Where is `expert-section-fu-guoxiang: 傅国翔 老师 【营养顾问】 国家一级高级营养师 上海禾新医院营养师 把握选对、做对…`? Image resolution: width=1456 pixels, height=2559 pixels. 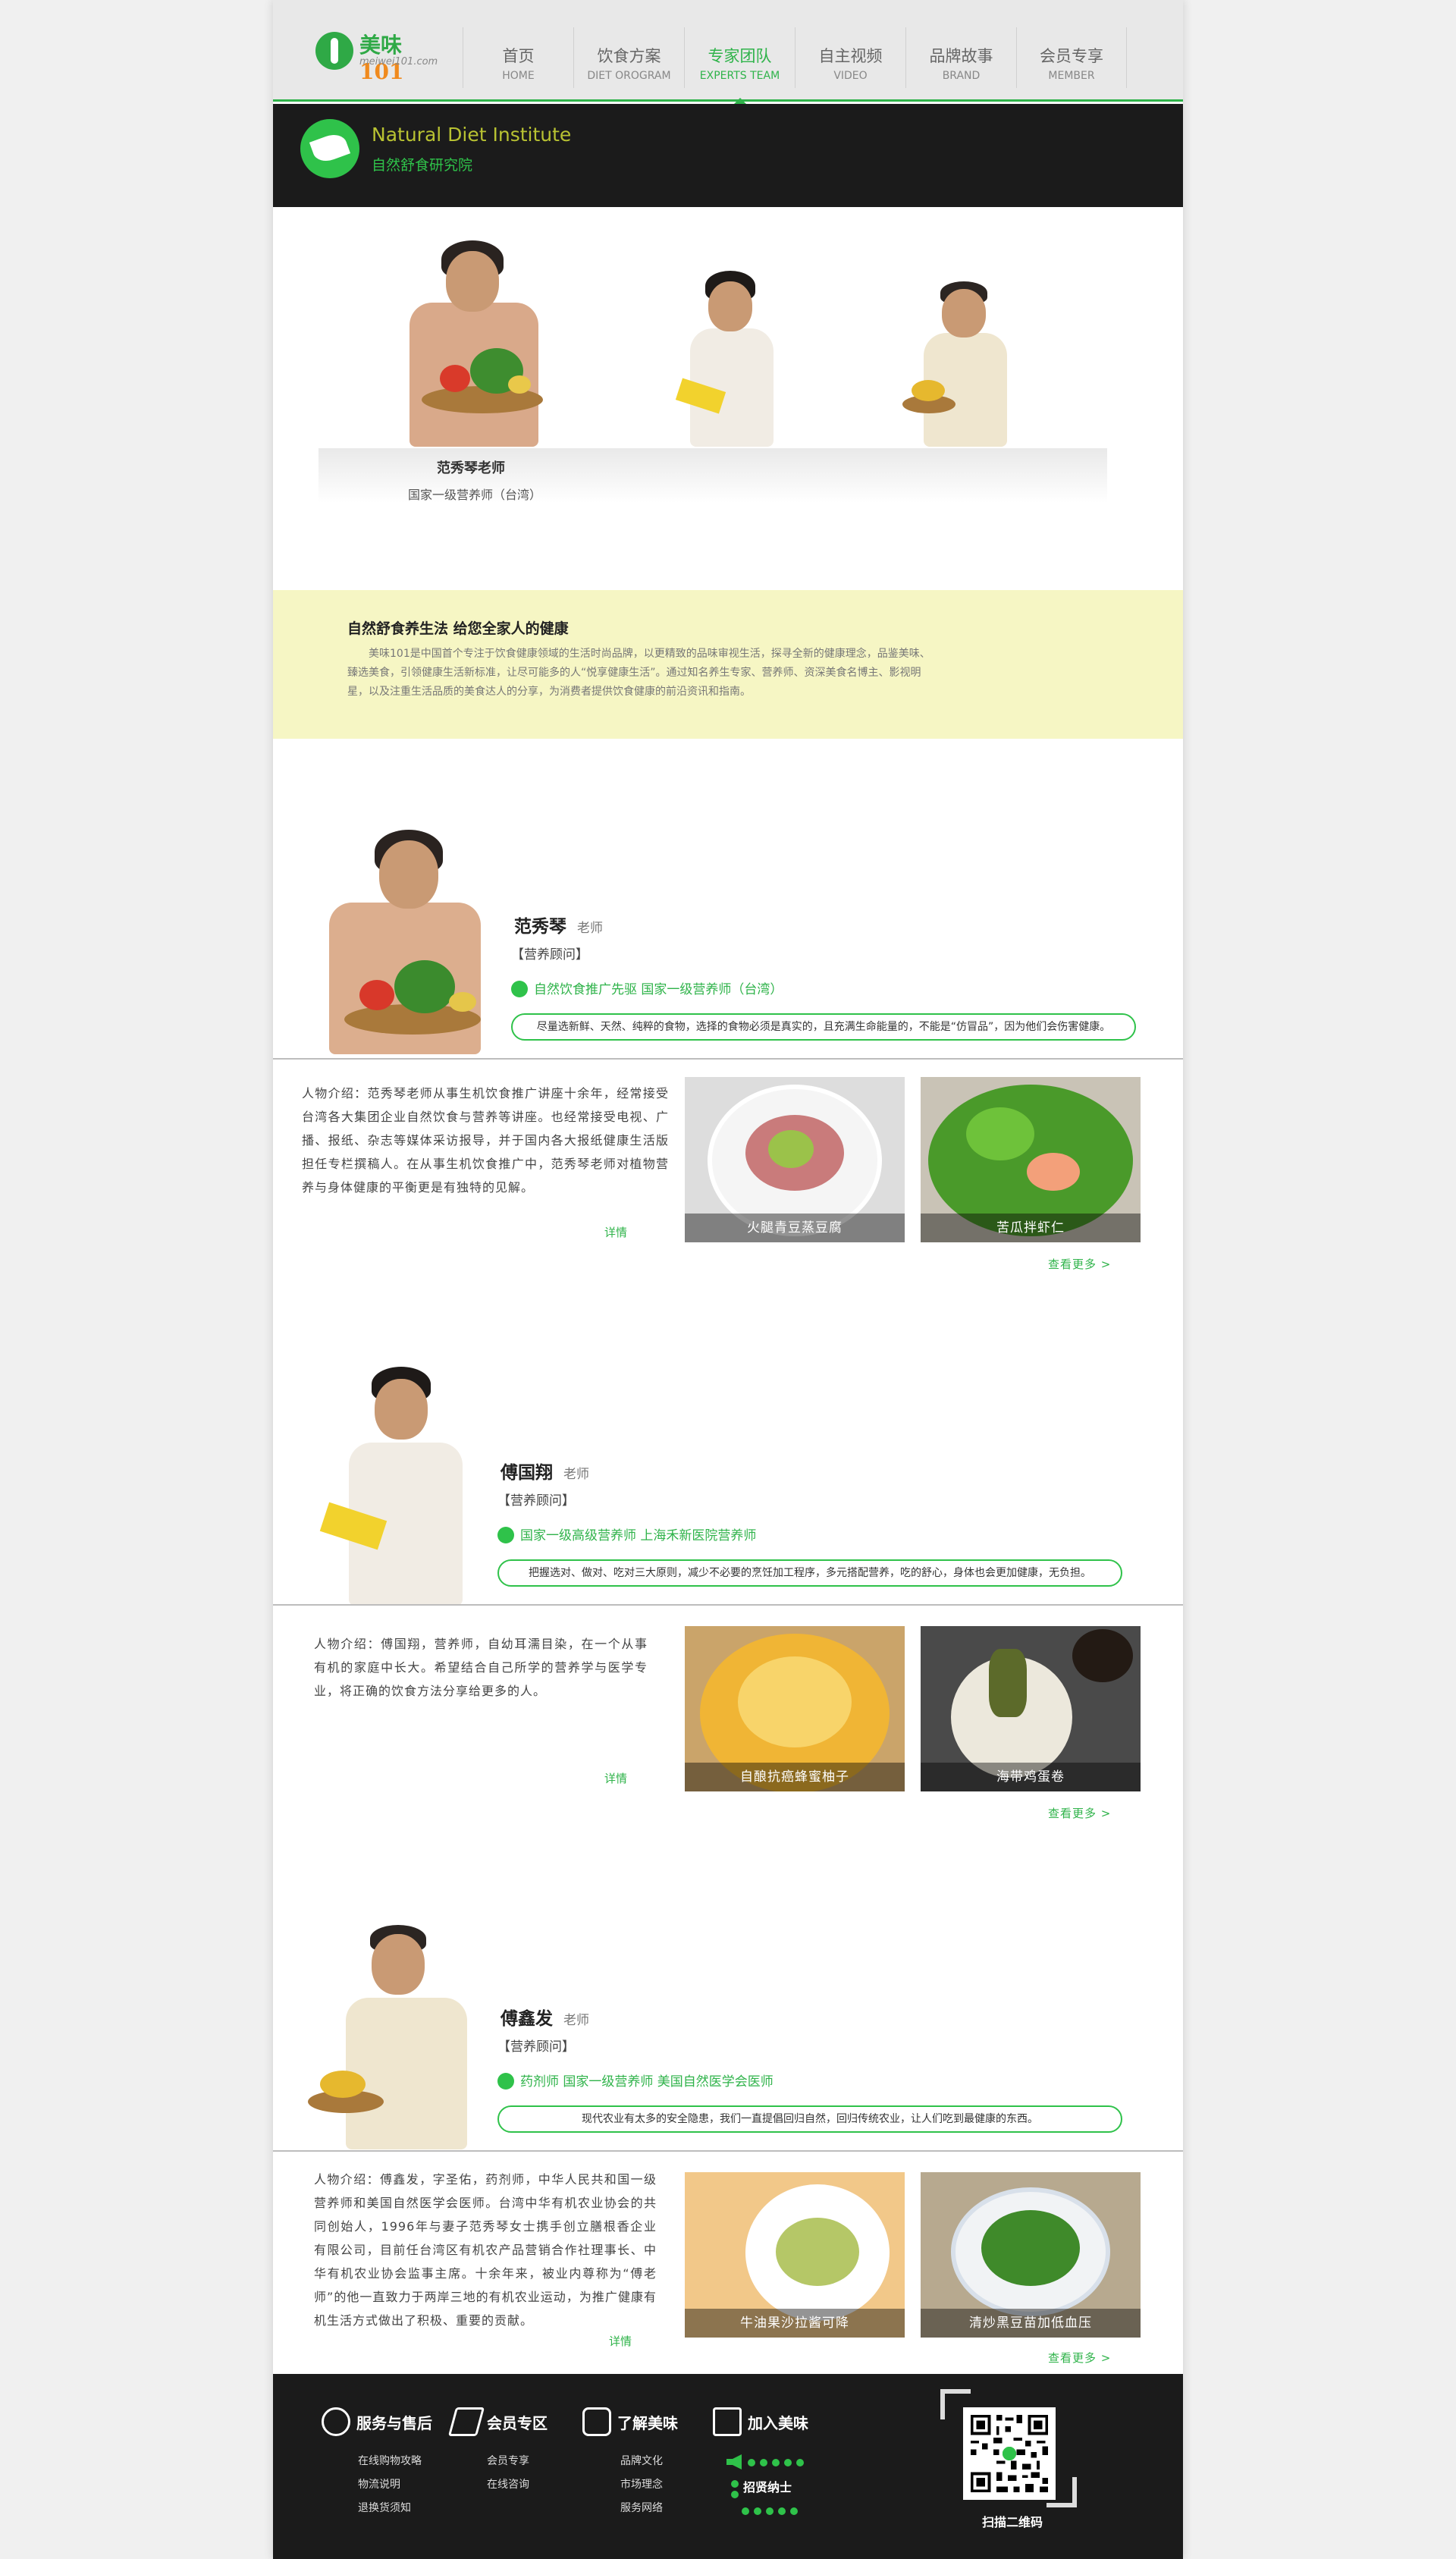
expert-section-fu-guoxiang: 傅国翔 老师 【营养顾问】 国家一级高级营养师 上海禾新医院营养师 把握选对、做对… is located at coordinates (728, 1589).